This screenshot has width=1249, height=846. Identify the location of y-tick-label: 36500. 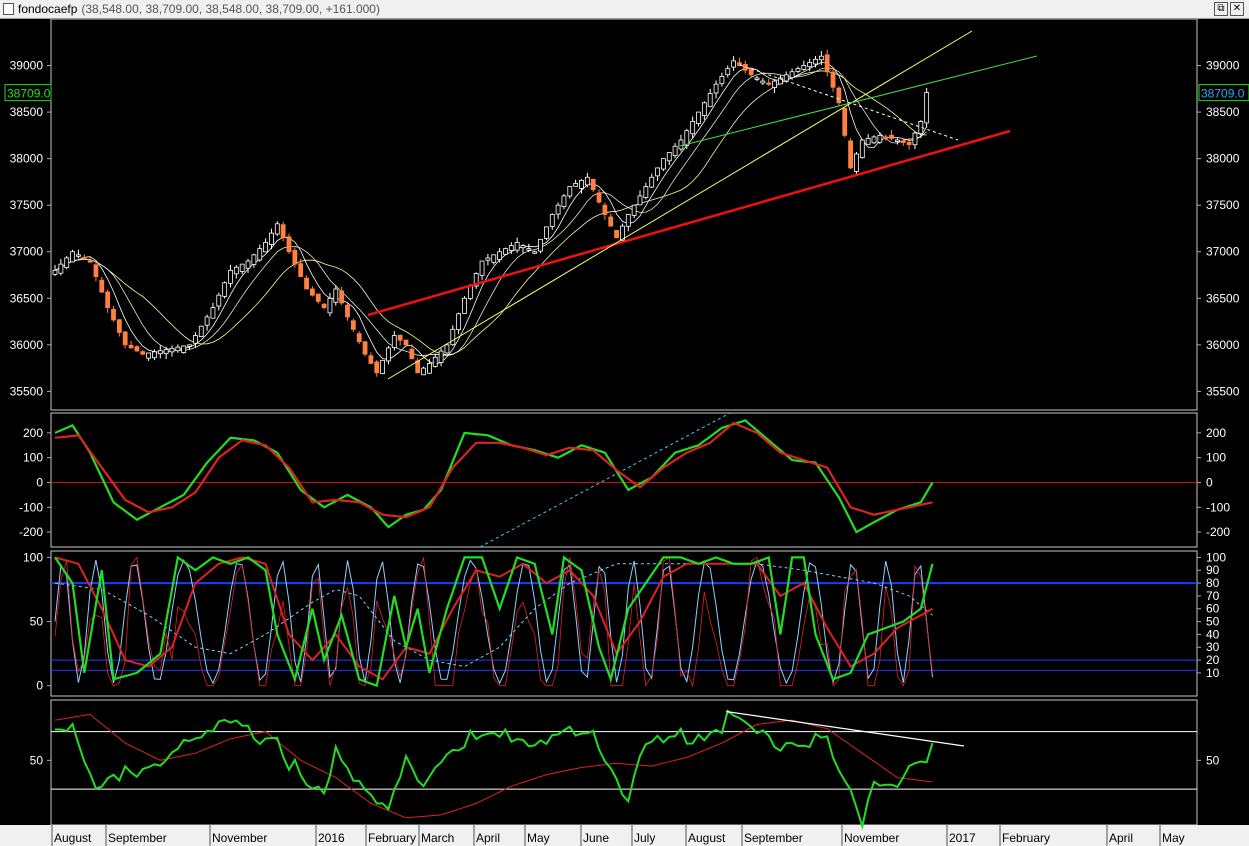
(27, 298).